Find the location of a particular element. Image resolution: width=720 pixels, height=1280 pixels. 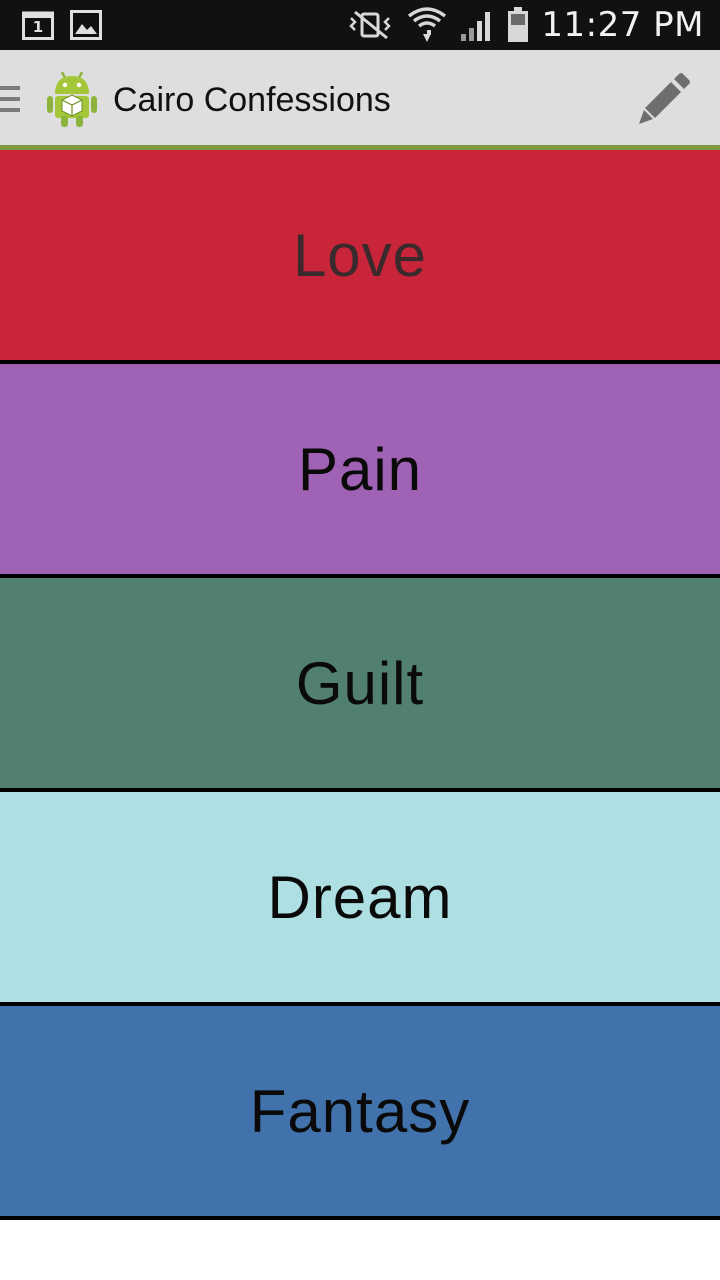

vibrate-mute-icon is located at coordinates (371, 25).